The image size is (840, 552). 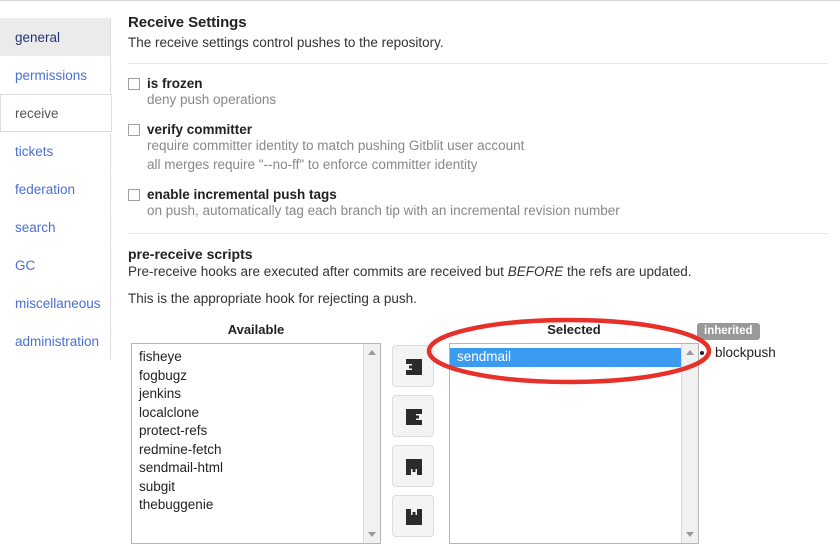 I want to click on move-left-button, so click(x=413, y=416).